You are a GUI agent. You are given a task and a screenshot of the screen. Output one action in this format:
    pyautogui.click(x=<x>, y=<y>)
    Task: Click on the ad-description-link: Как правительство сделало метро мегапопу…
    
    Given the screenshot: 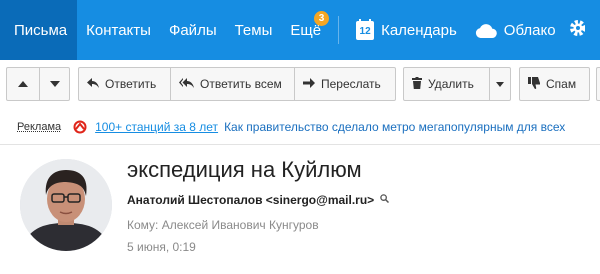 What is the action you would take?
    pyautogui.click(x=394, y=127)
    